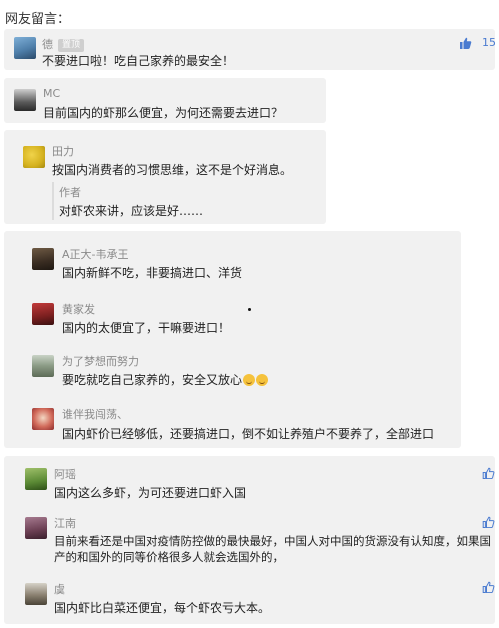 The width and height of the screenshot is (499, 628). What do you see at coordinates (59, 589) in the screenshot?
I see `comment-author: 虞` at bounding box center [59, 589].